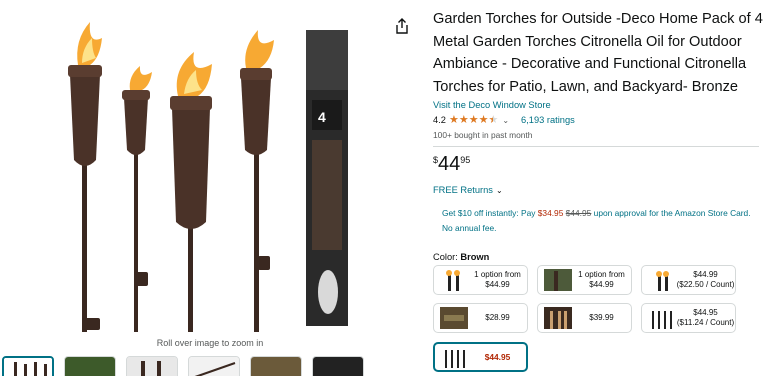 The width and height of the screenshot is (768, 376). I want to click on ratings-count-link: 6,193 ratings, so click(548, 120).